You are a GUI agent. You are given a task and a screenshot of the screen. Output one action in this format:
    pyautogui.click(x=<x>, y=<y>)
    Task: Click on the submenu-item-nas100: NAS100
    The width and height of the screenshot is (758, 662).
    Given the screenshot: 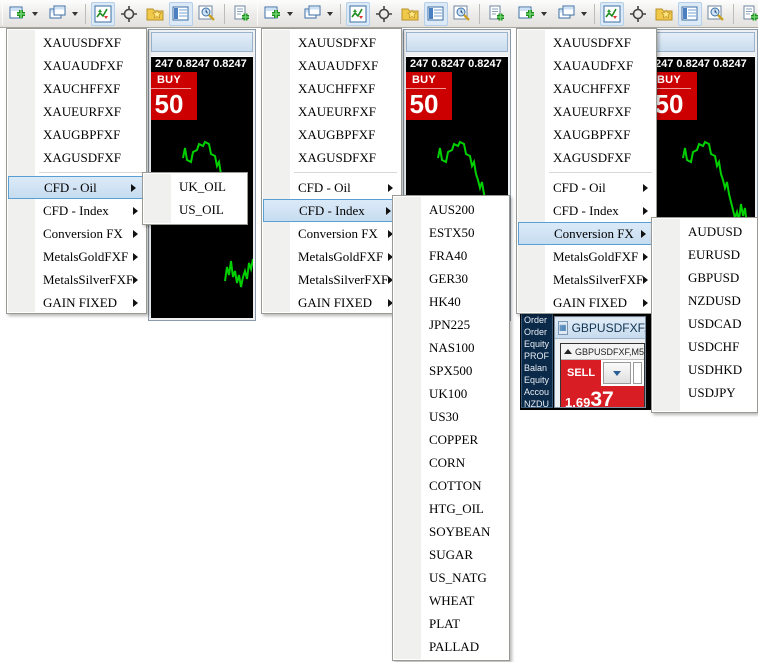 What is the action you would take?
    pyautogui.click(x=451, y=347)
    